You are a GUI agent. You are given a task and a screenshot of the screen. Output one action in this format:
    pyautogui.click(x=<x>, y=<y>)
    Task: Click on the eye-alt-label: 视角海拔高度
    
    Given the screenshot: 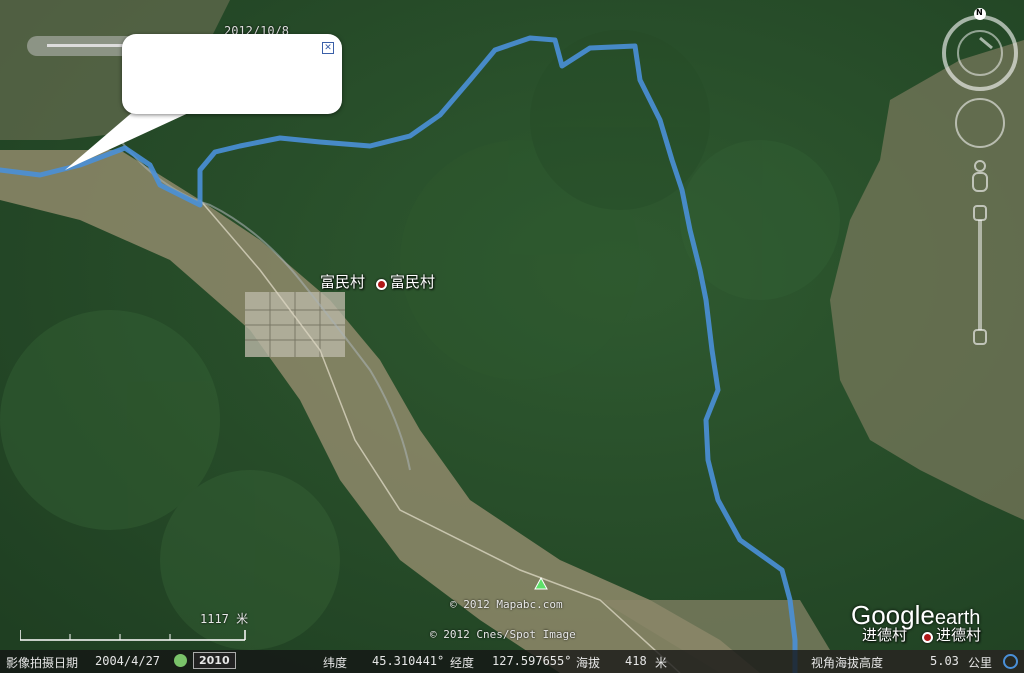 What is the action you would take?
    pyautogui.click(x=847, y=663)
    